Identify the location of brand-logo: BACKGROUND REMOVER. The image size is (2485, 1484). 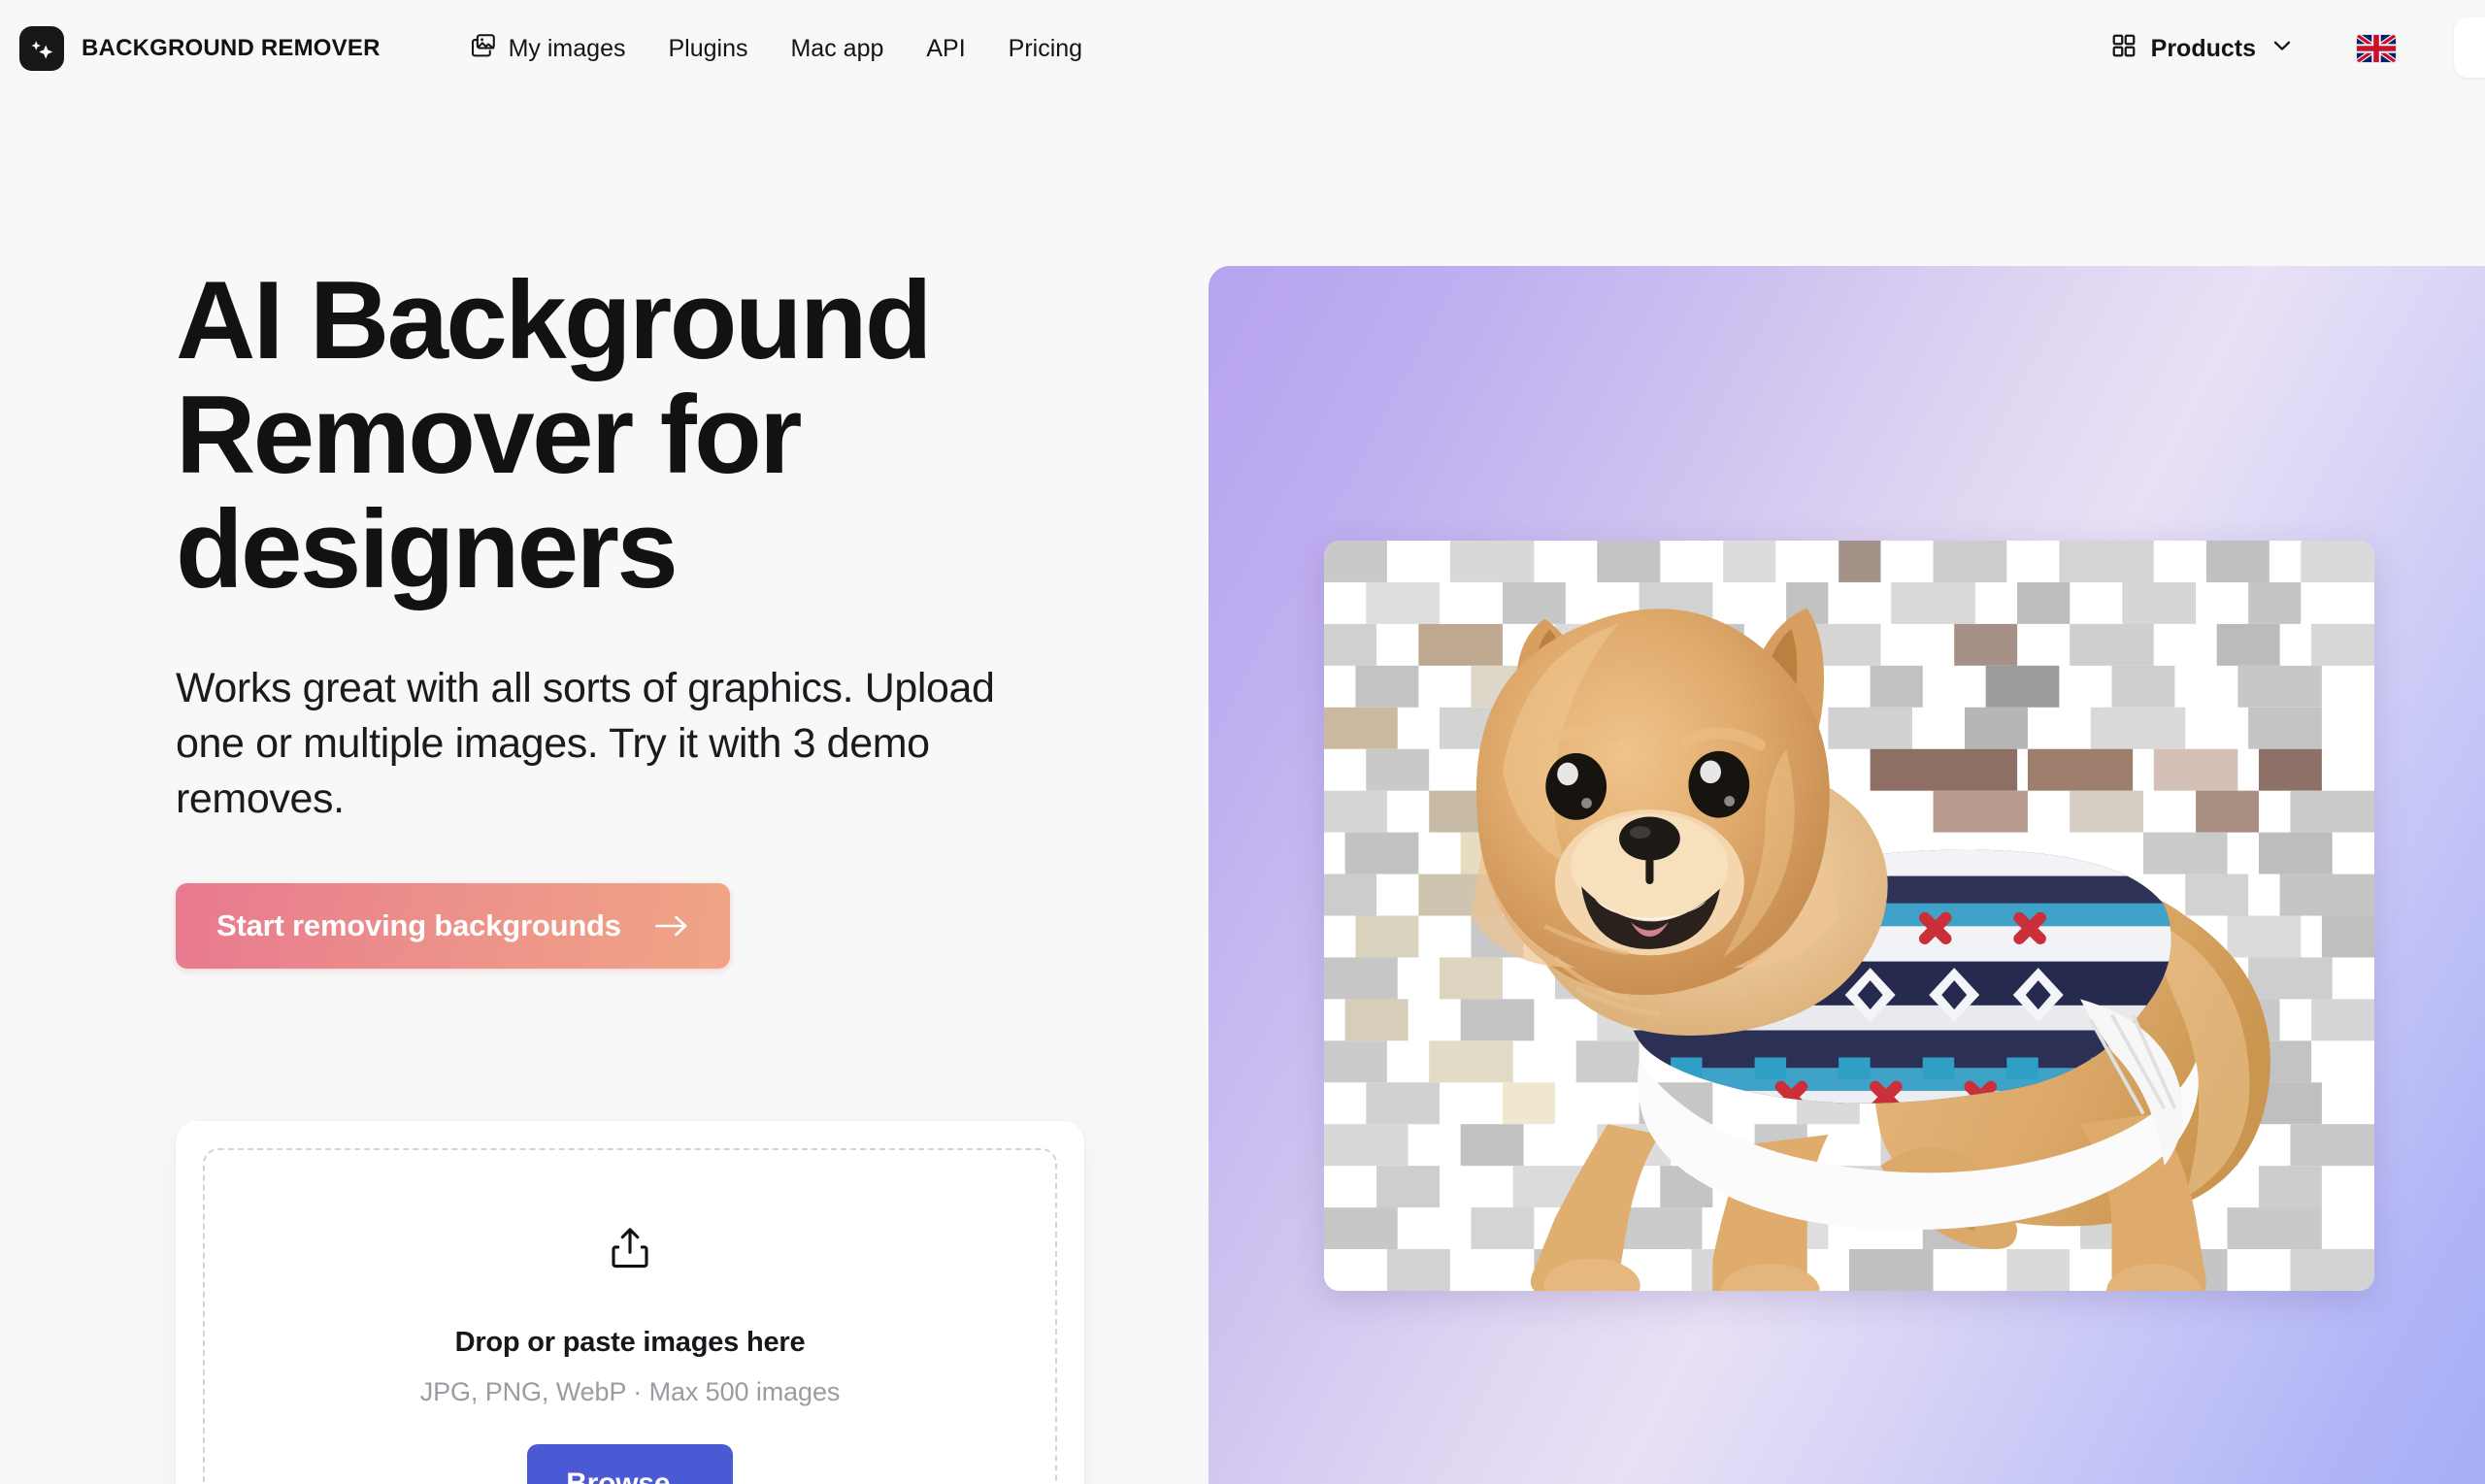
(200, 48).